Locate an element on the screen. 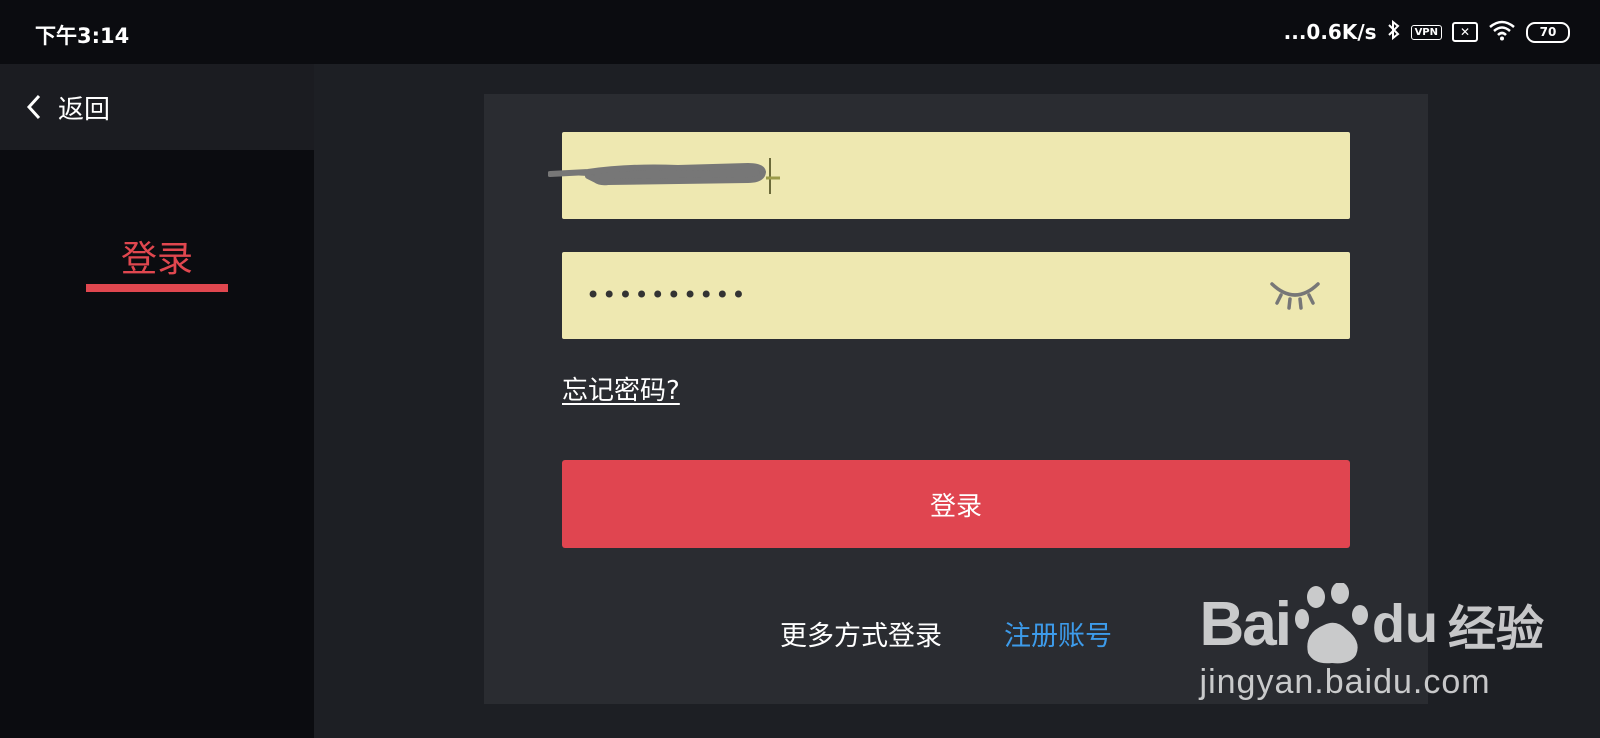 The height and width of the screenshot is (738, 1600). status-icons: ...0.6K/s VPN ✕ 70 is located at coordinates (1427, 32).